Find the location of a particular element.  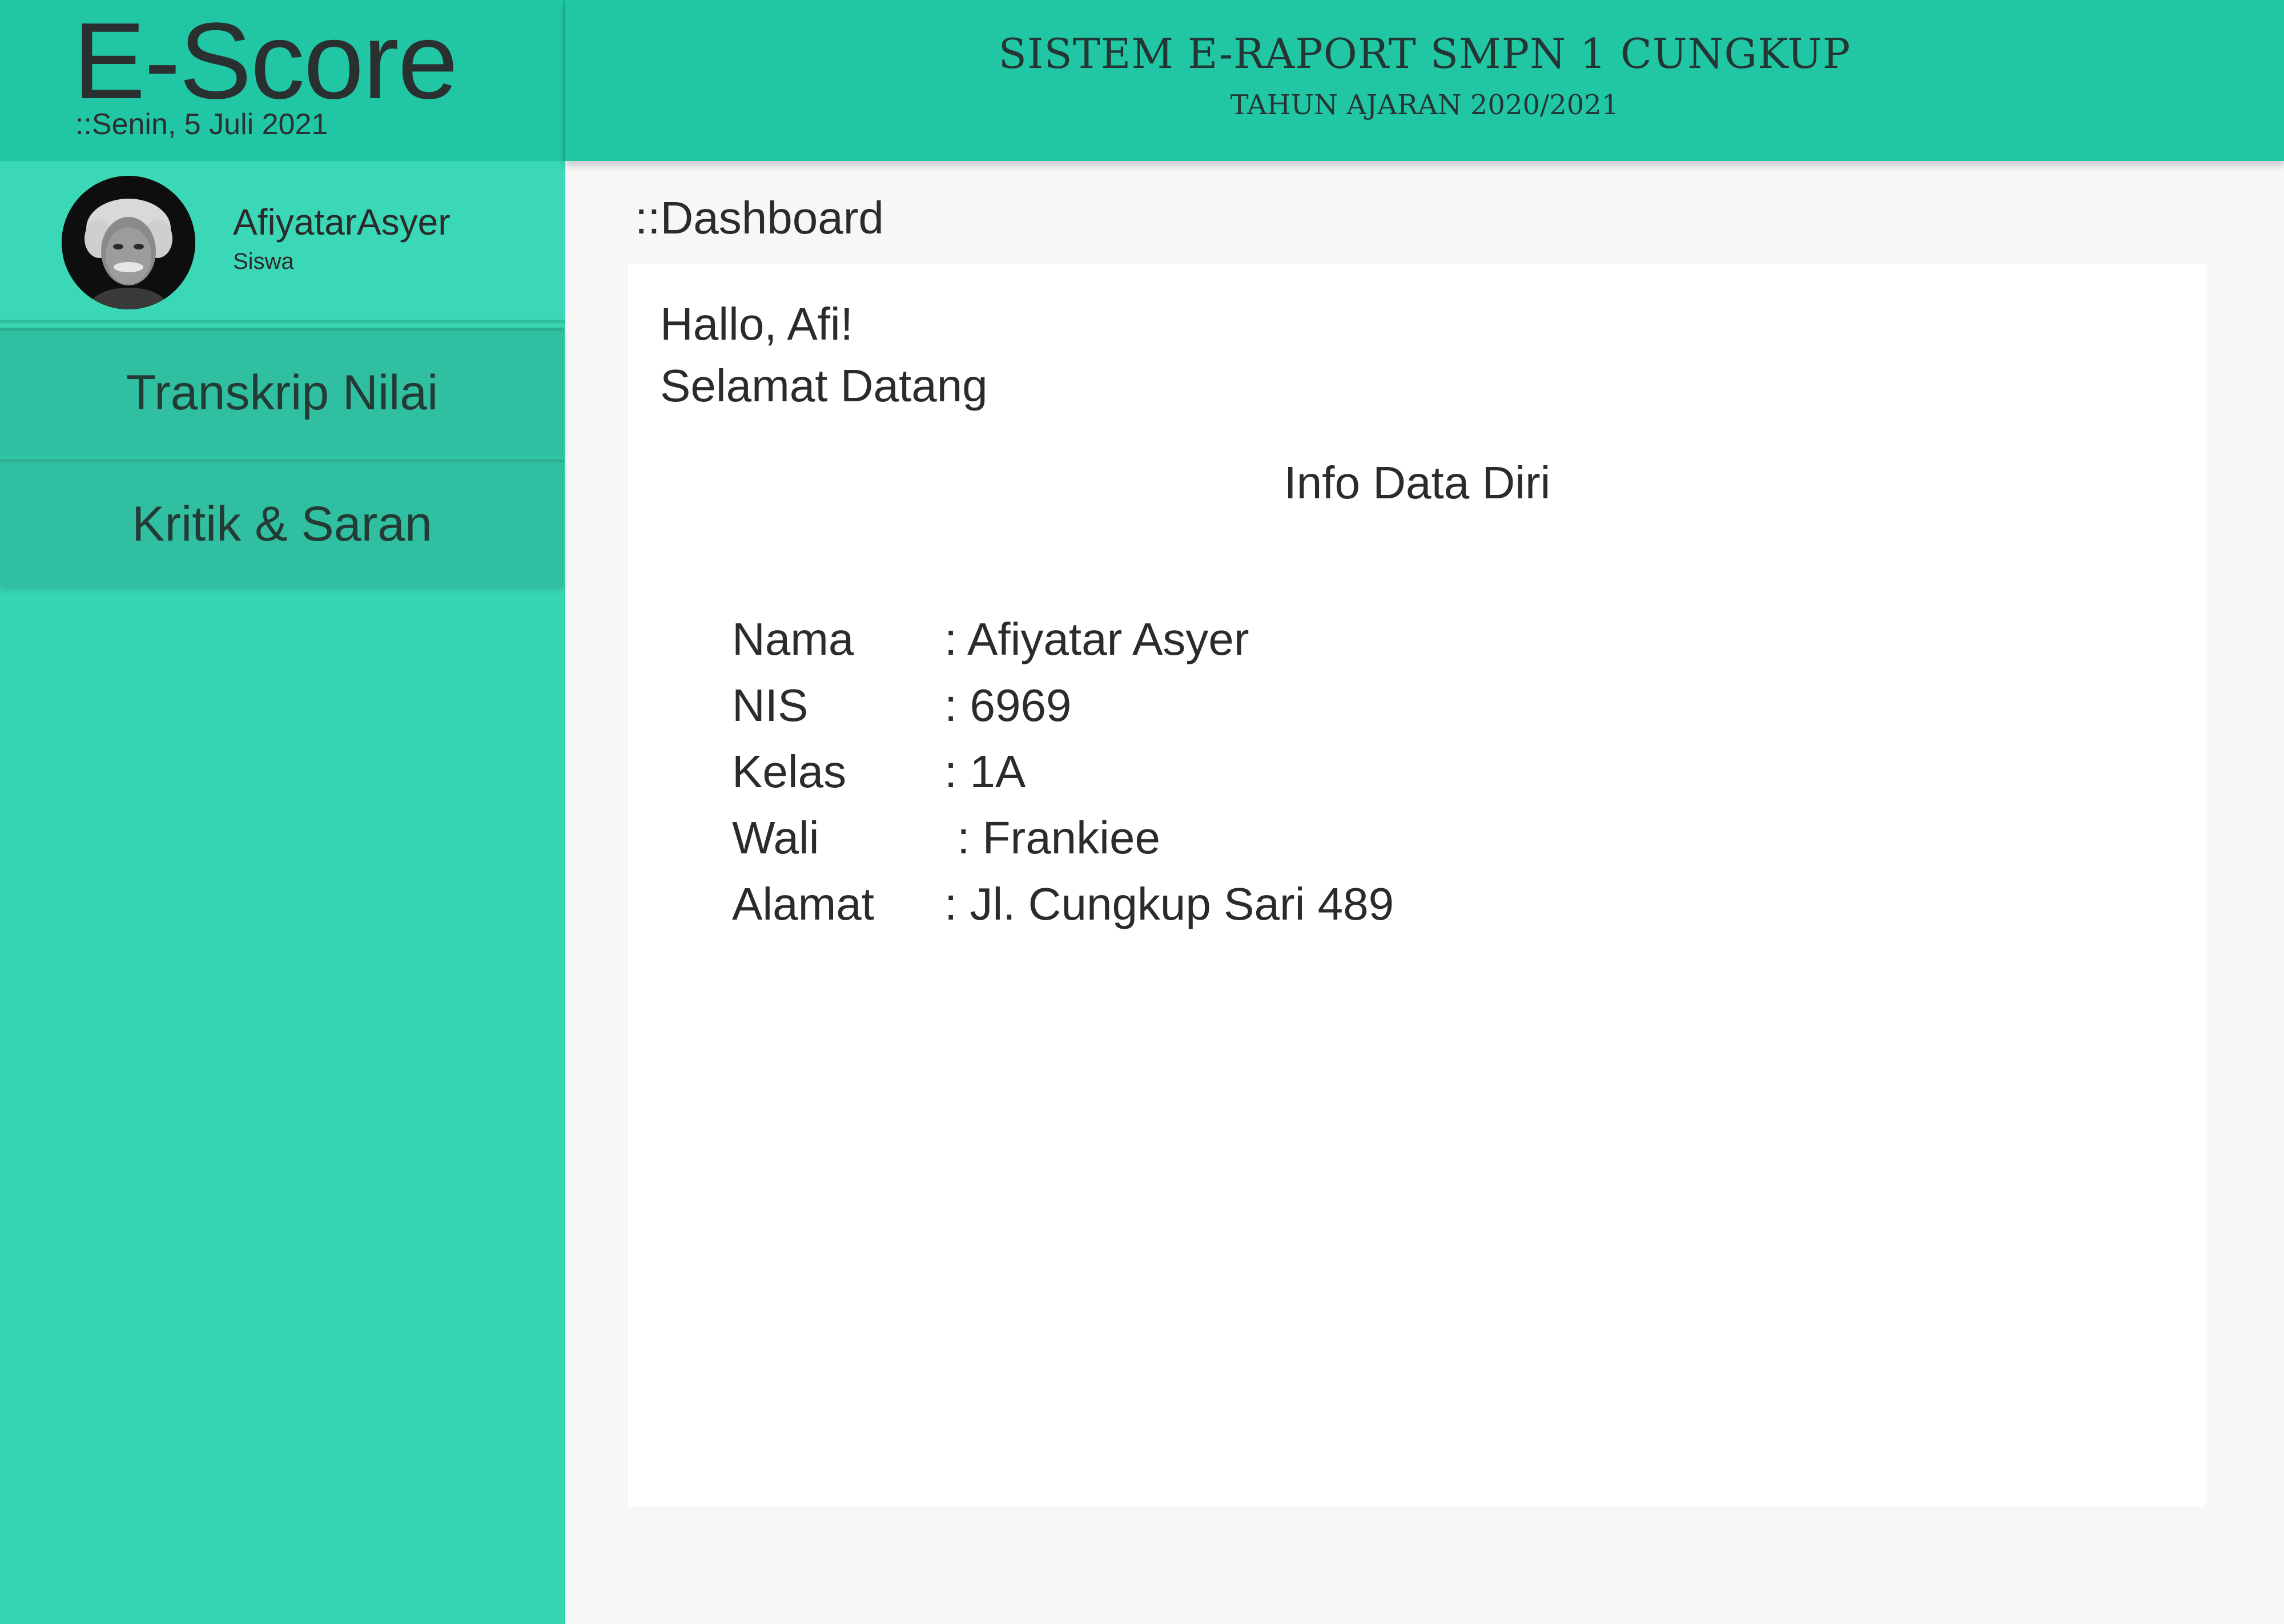

info-row-wali: Wali : Frankiee is located at coordinates (1063, 838).